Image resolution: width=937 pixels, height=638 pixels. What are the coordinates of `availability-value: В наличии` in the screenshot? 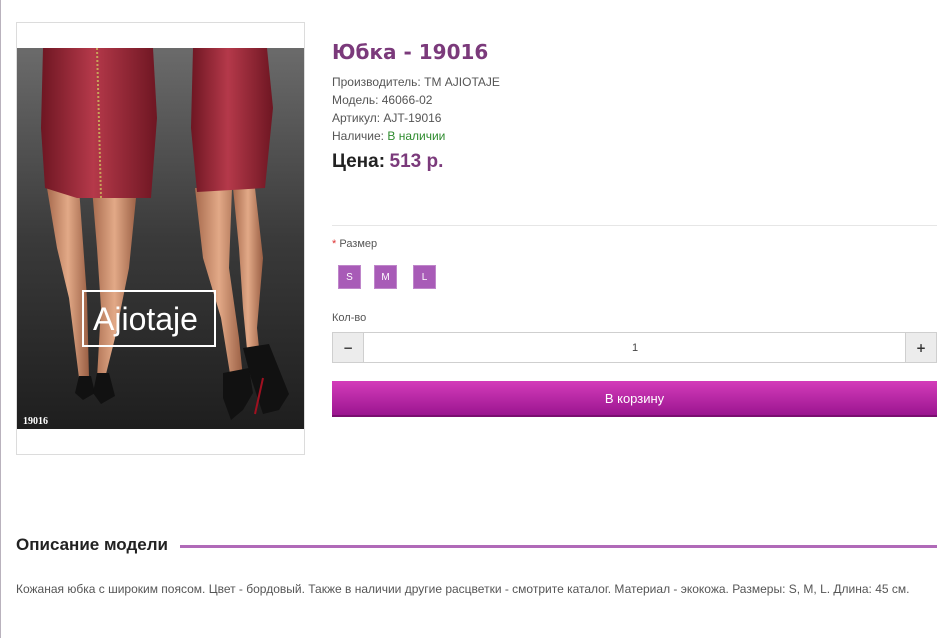 It's located at (416, 136).